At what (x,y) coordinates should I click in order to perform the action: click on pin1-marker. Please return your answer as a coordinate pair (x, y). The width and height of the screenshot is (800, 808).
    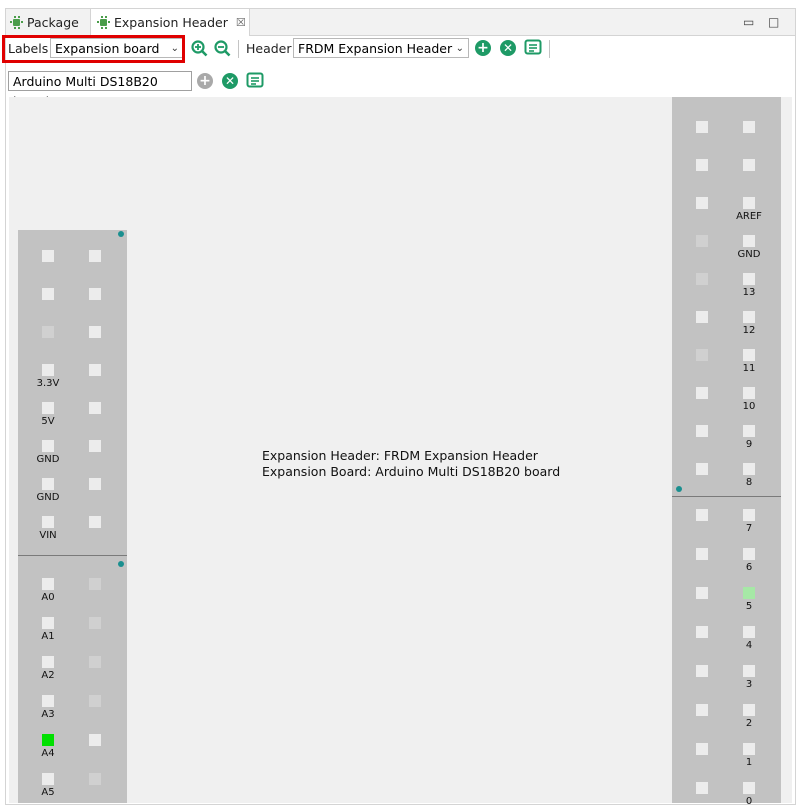
    Looking at the image, I should click on (121, 564).